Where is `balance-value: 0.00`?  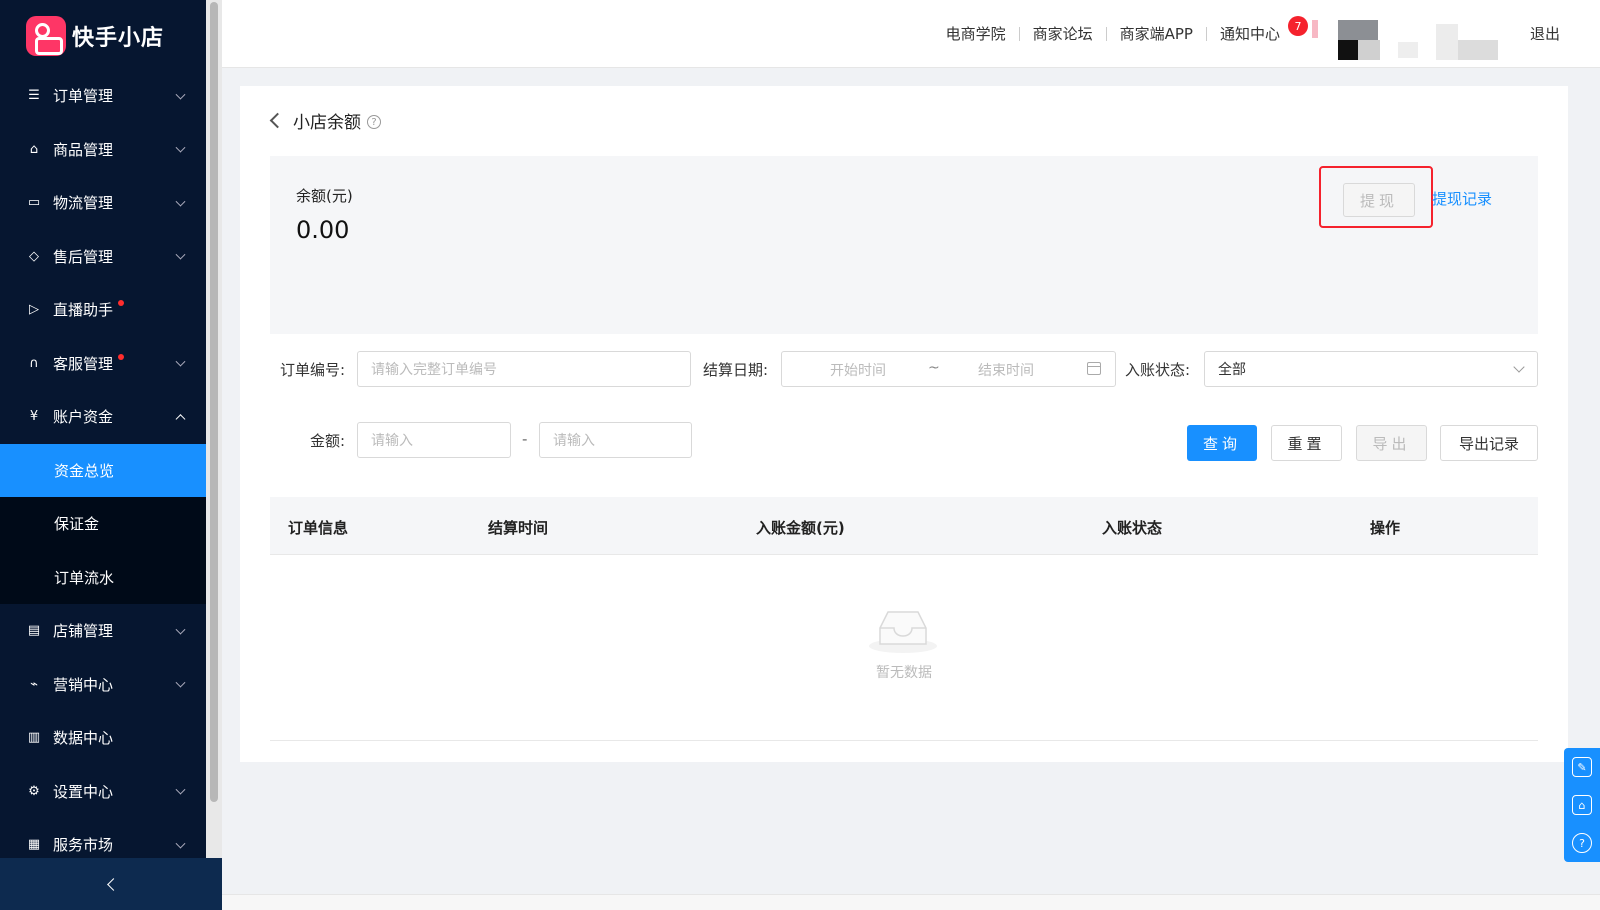 balance-value: 0.00 is located at coordinates (323, 230).